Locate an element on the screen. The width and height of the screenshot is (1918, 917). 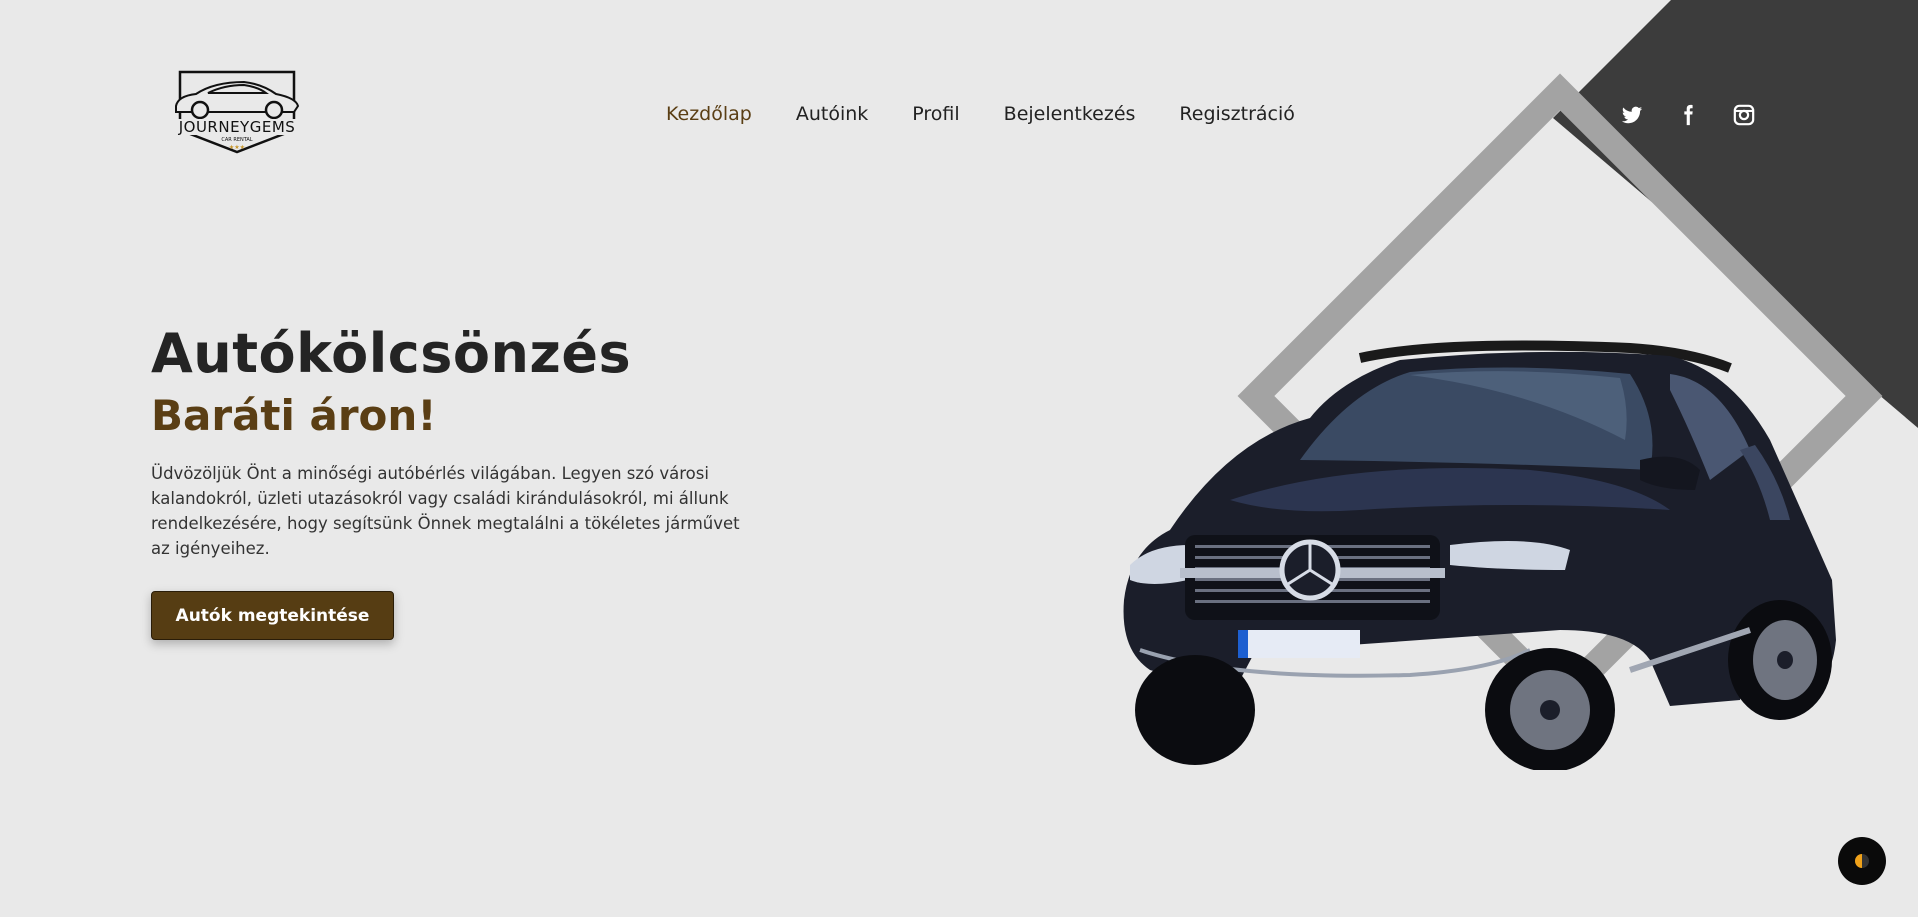
theme-toggle-icon is located at coordinates (1862, 861).